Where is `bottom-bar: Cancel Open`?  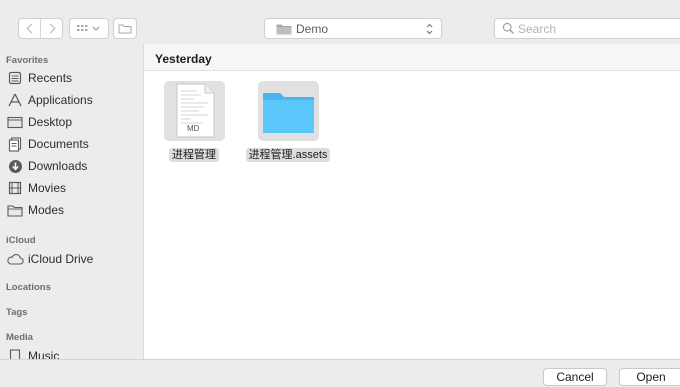
bottom-bar: Cancel Open is located at coordinates (340, 373).